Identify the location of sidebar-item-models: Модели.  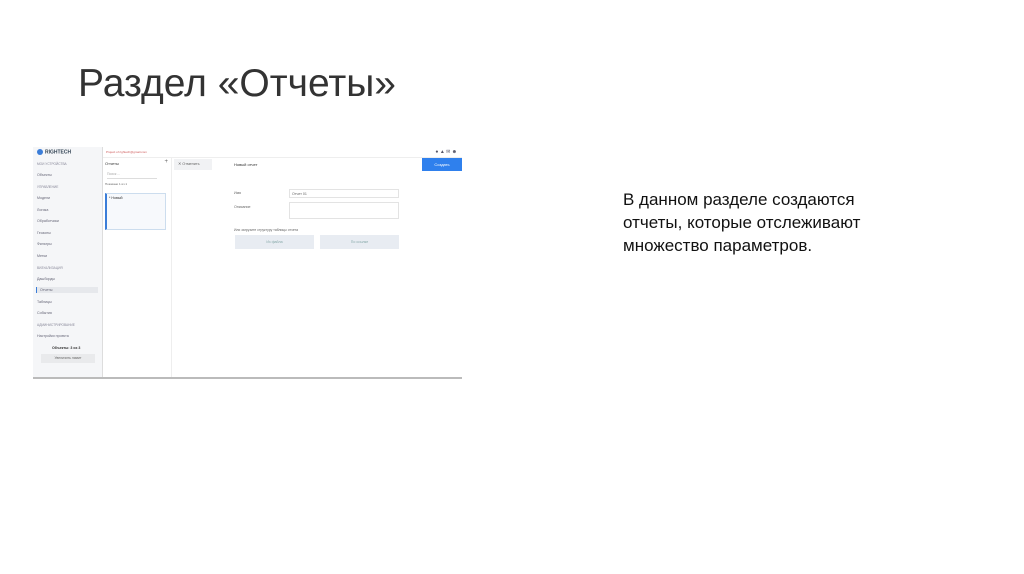
(43, 198).